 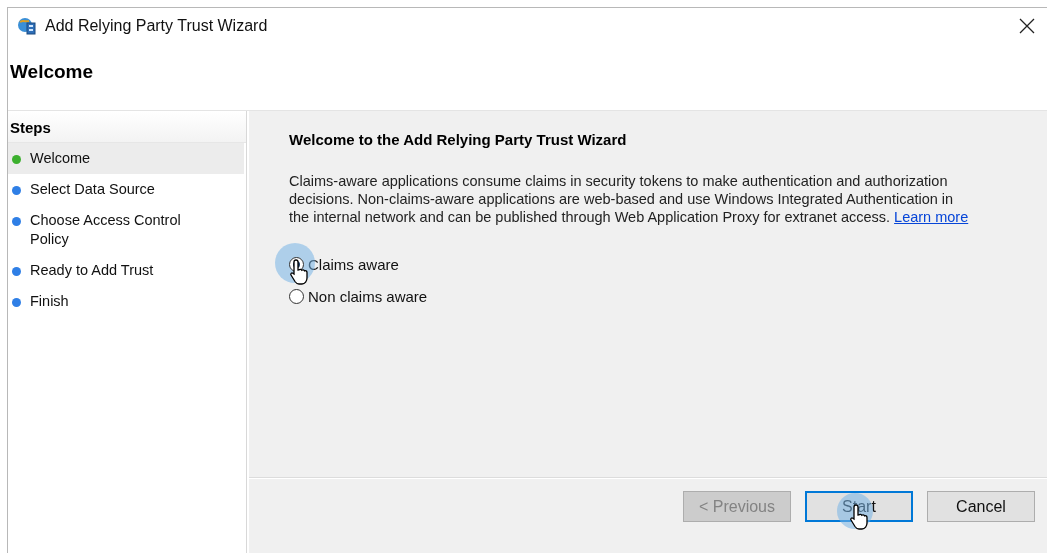 What do you see at coordinates (92, 189) in the screenshot?
I see `step-label: Select Data Source` at bounding box center [92, 189].